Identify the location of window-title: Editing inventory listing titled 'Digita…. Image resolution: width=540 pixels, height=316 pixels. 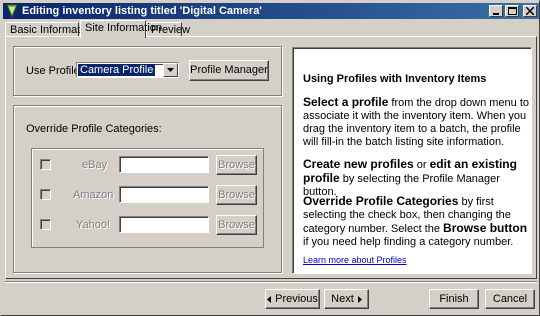
(142, 11).